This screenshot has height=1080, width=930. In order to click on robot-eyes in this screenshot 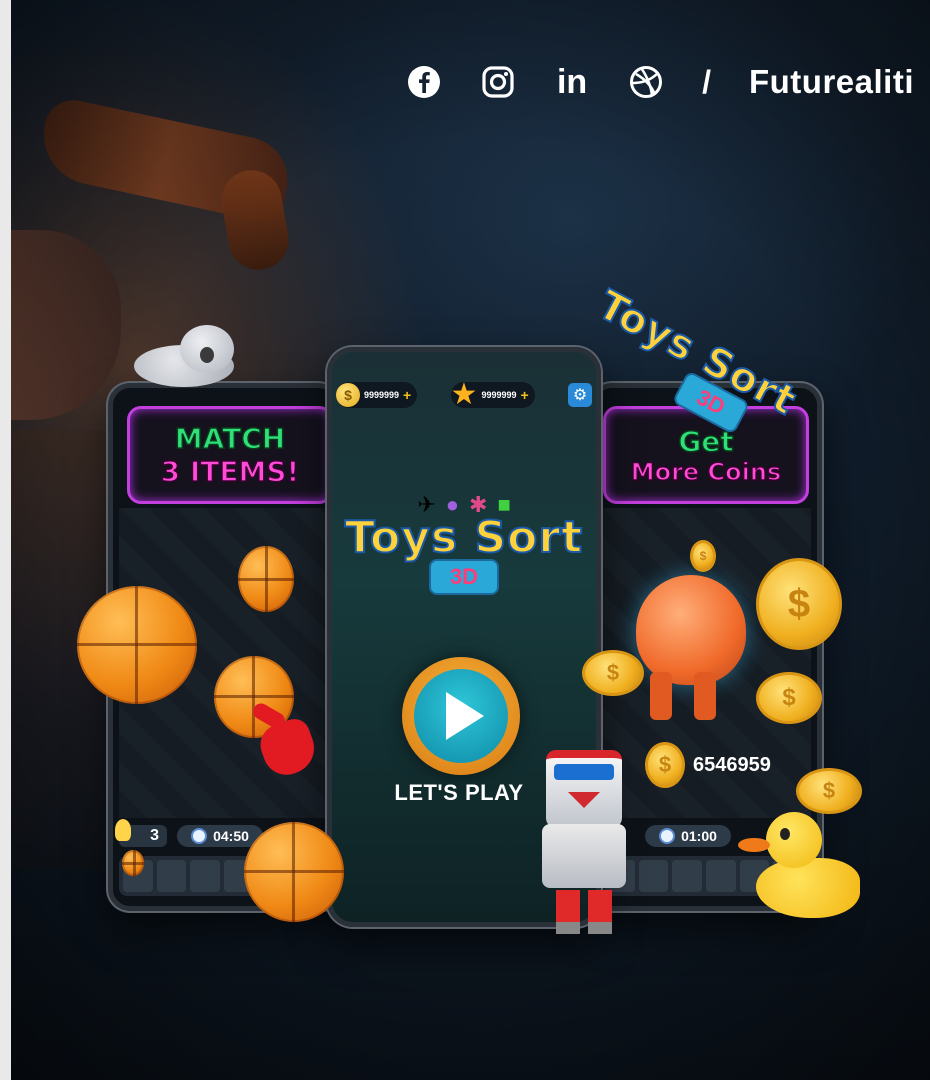, I will do `click(584, 772)`.